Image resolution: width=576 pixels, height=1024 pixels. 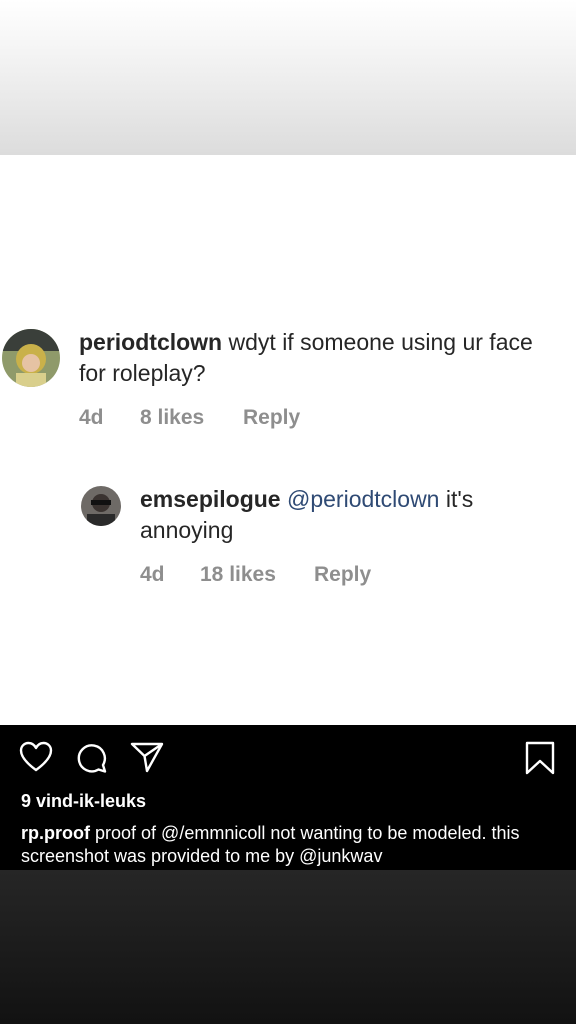 What do you see at coordinates (31, 358) in the screenshot?
I see `commenter-avatar` at bounding box center [31, 358].